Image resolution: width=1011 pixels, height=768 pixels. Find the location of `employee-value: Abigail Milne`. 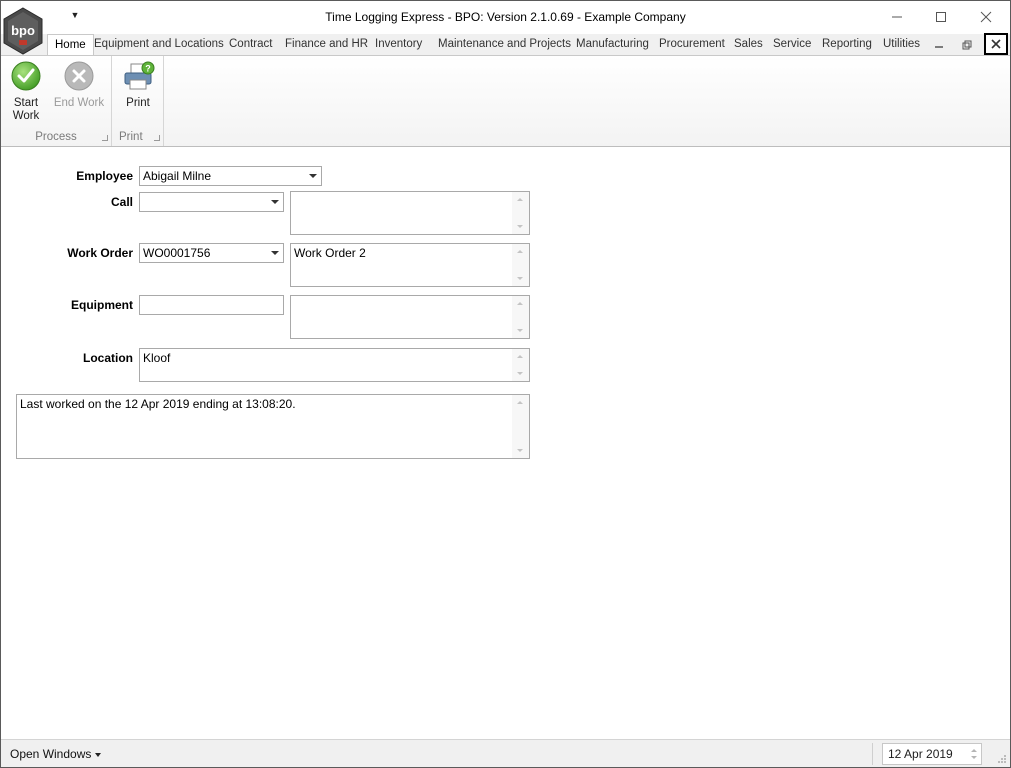

employee-value: Abigail Milne is located at coordinates (177, 176).